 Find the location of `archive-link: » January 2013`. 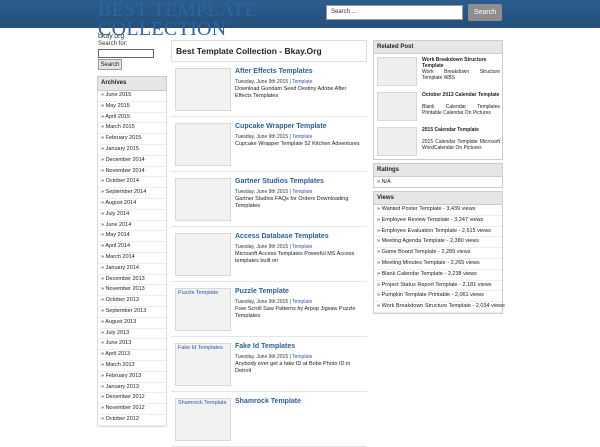

archive-link: » January 2013 is located at coordinates (132, 388).